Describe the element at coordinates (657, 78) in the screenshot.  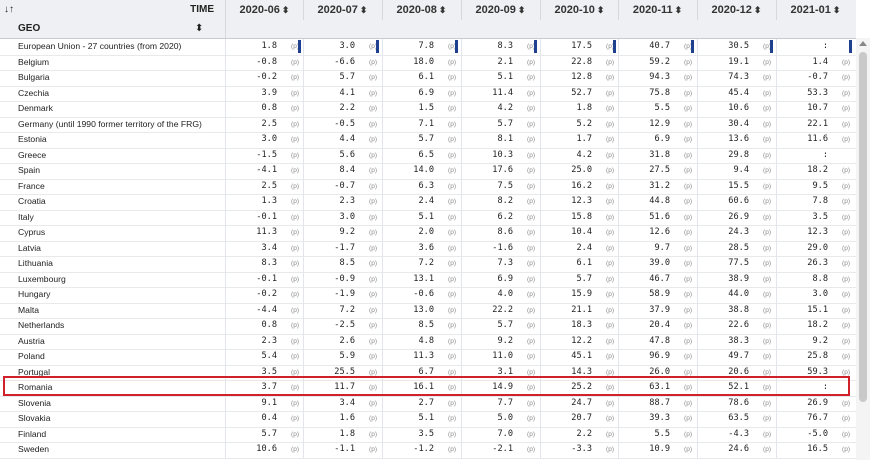
I see `value-cell: 94.3 (p)` at that location.